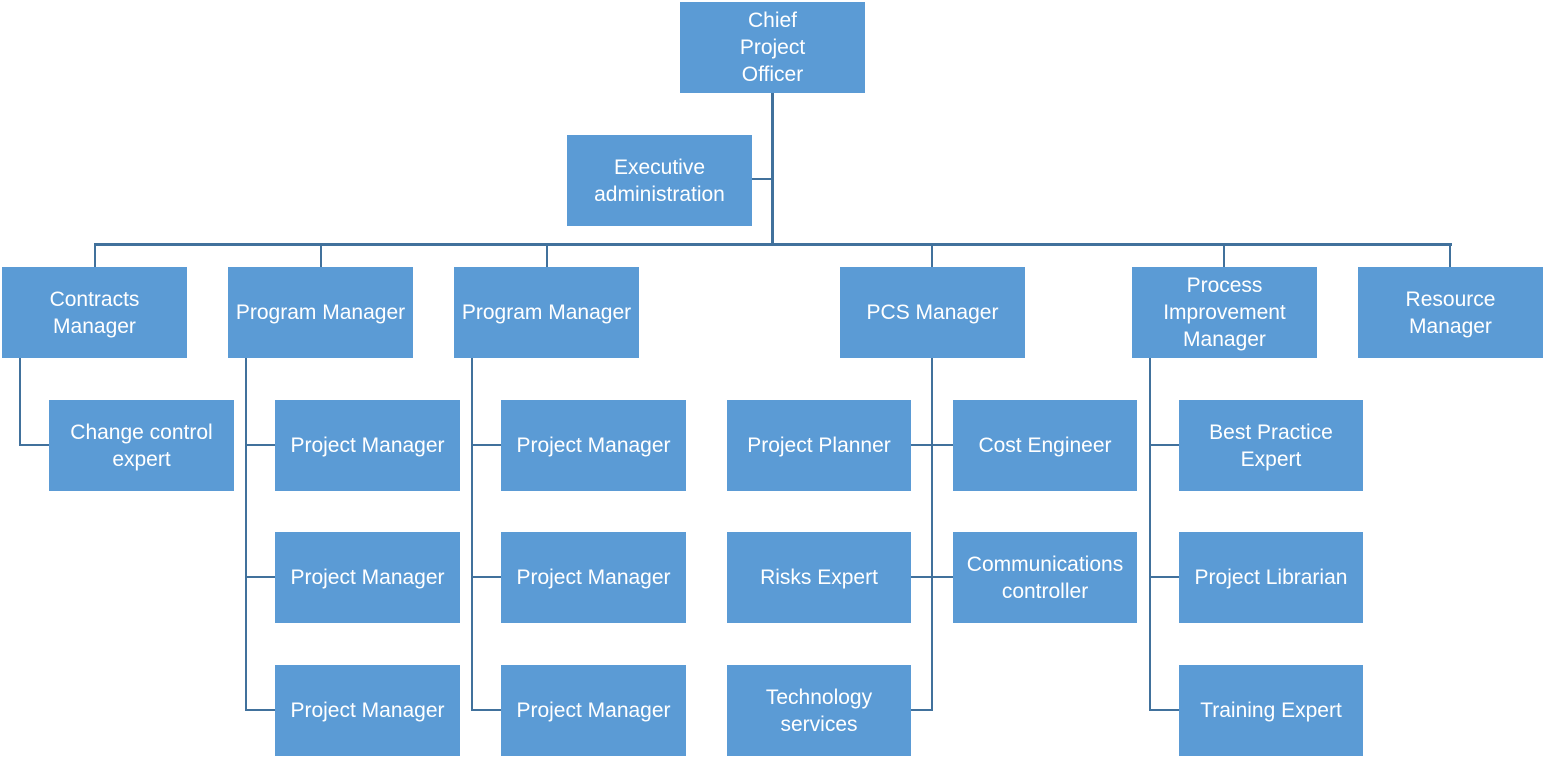  I want to click on node-training-expert: Training Expert, so click(1271, 710).